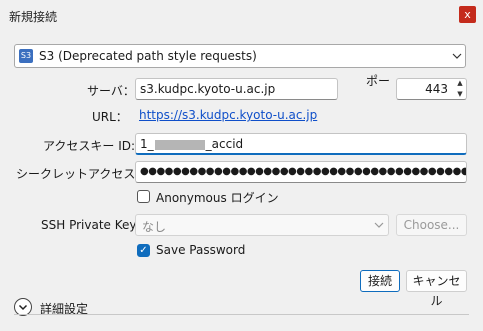 The width and height of the screenshot is (483, 331). What do you see at coordinates (436, 289) in the screenshot?
I see `cancel-button: キャンセル` at bounding box center [436, 289].